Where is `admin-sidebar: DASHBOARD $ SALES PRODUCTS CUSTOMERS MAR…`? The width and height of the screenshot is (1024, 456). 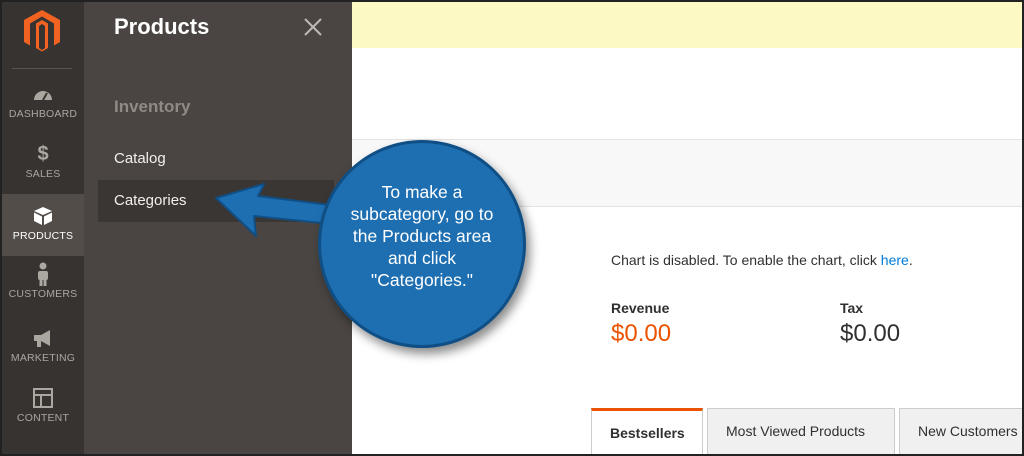 admin-sidebar: DASHBOARD $ SALES PRODUCTS CUSTOMERS MAR… is located at coordinates (43, 228).